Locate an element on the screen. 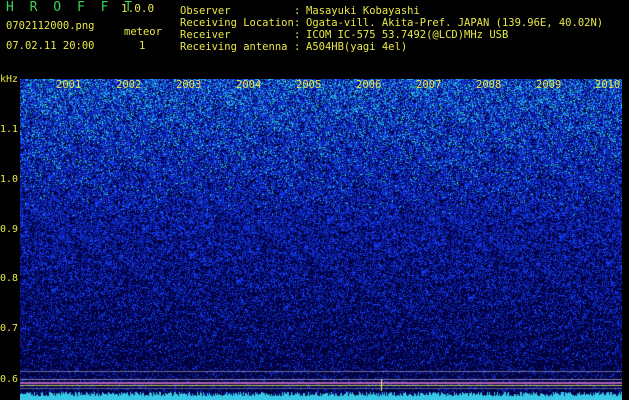 This screenshot has width=629, height=400. file-name: 0702112000.png is located at coordinates (50, 26).